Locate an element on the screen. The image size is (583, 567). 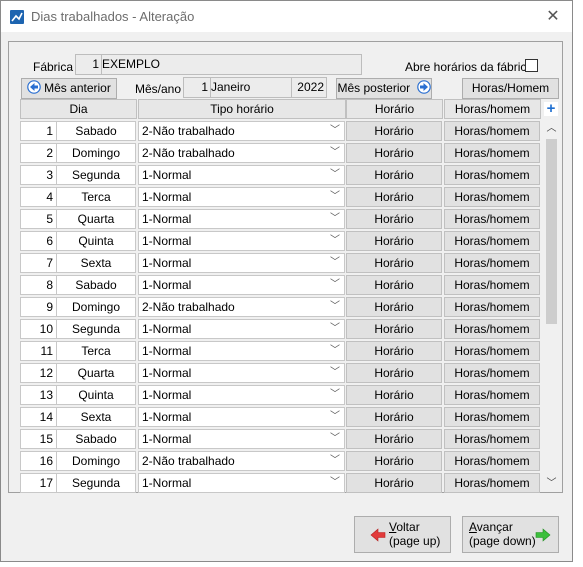
close-icon: ✕ is located at coordinates (553, 17).